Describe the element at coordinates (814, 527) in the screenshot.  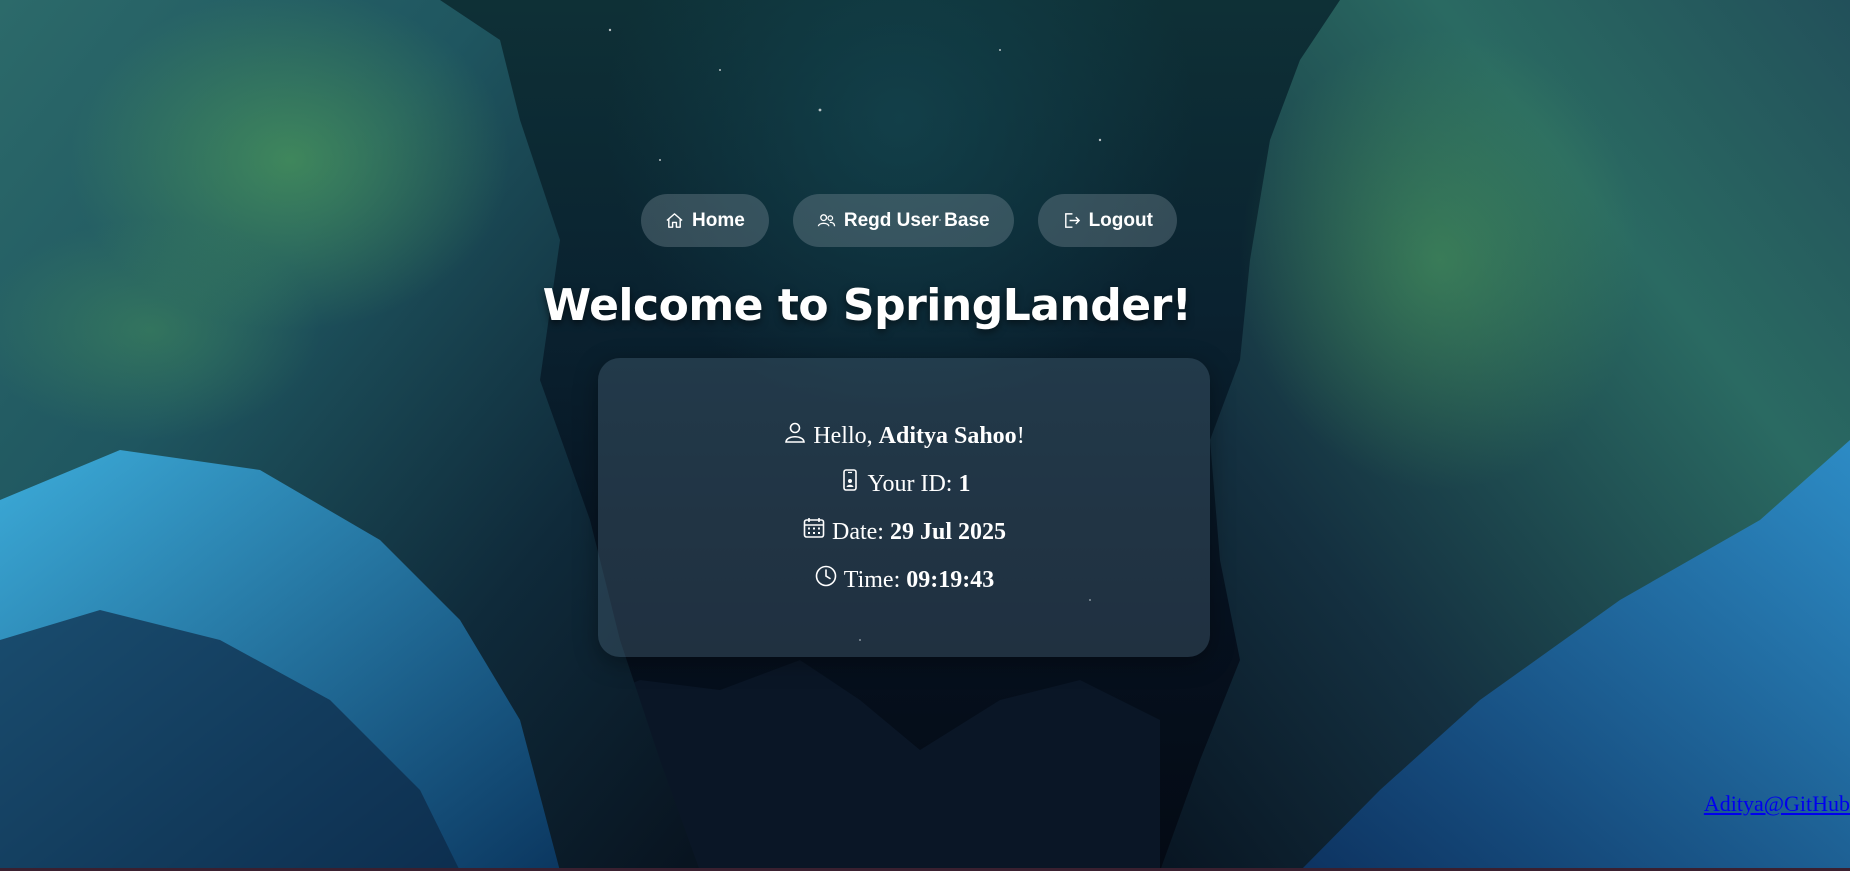
I see `calendar-icon` at that location.